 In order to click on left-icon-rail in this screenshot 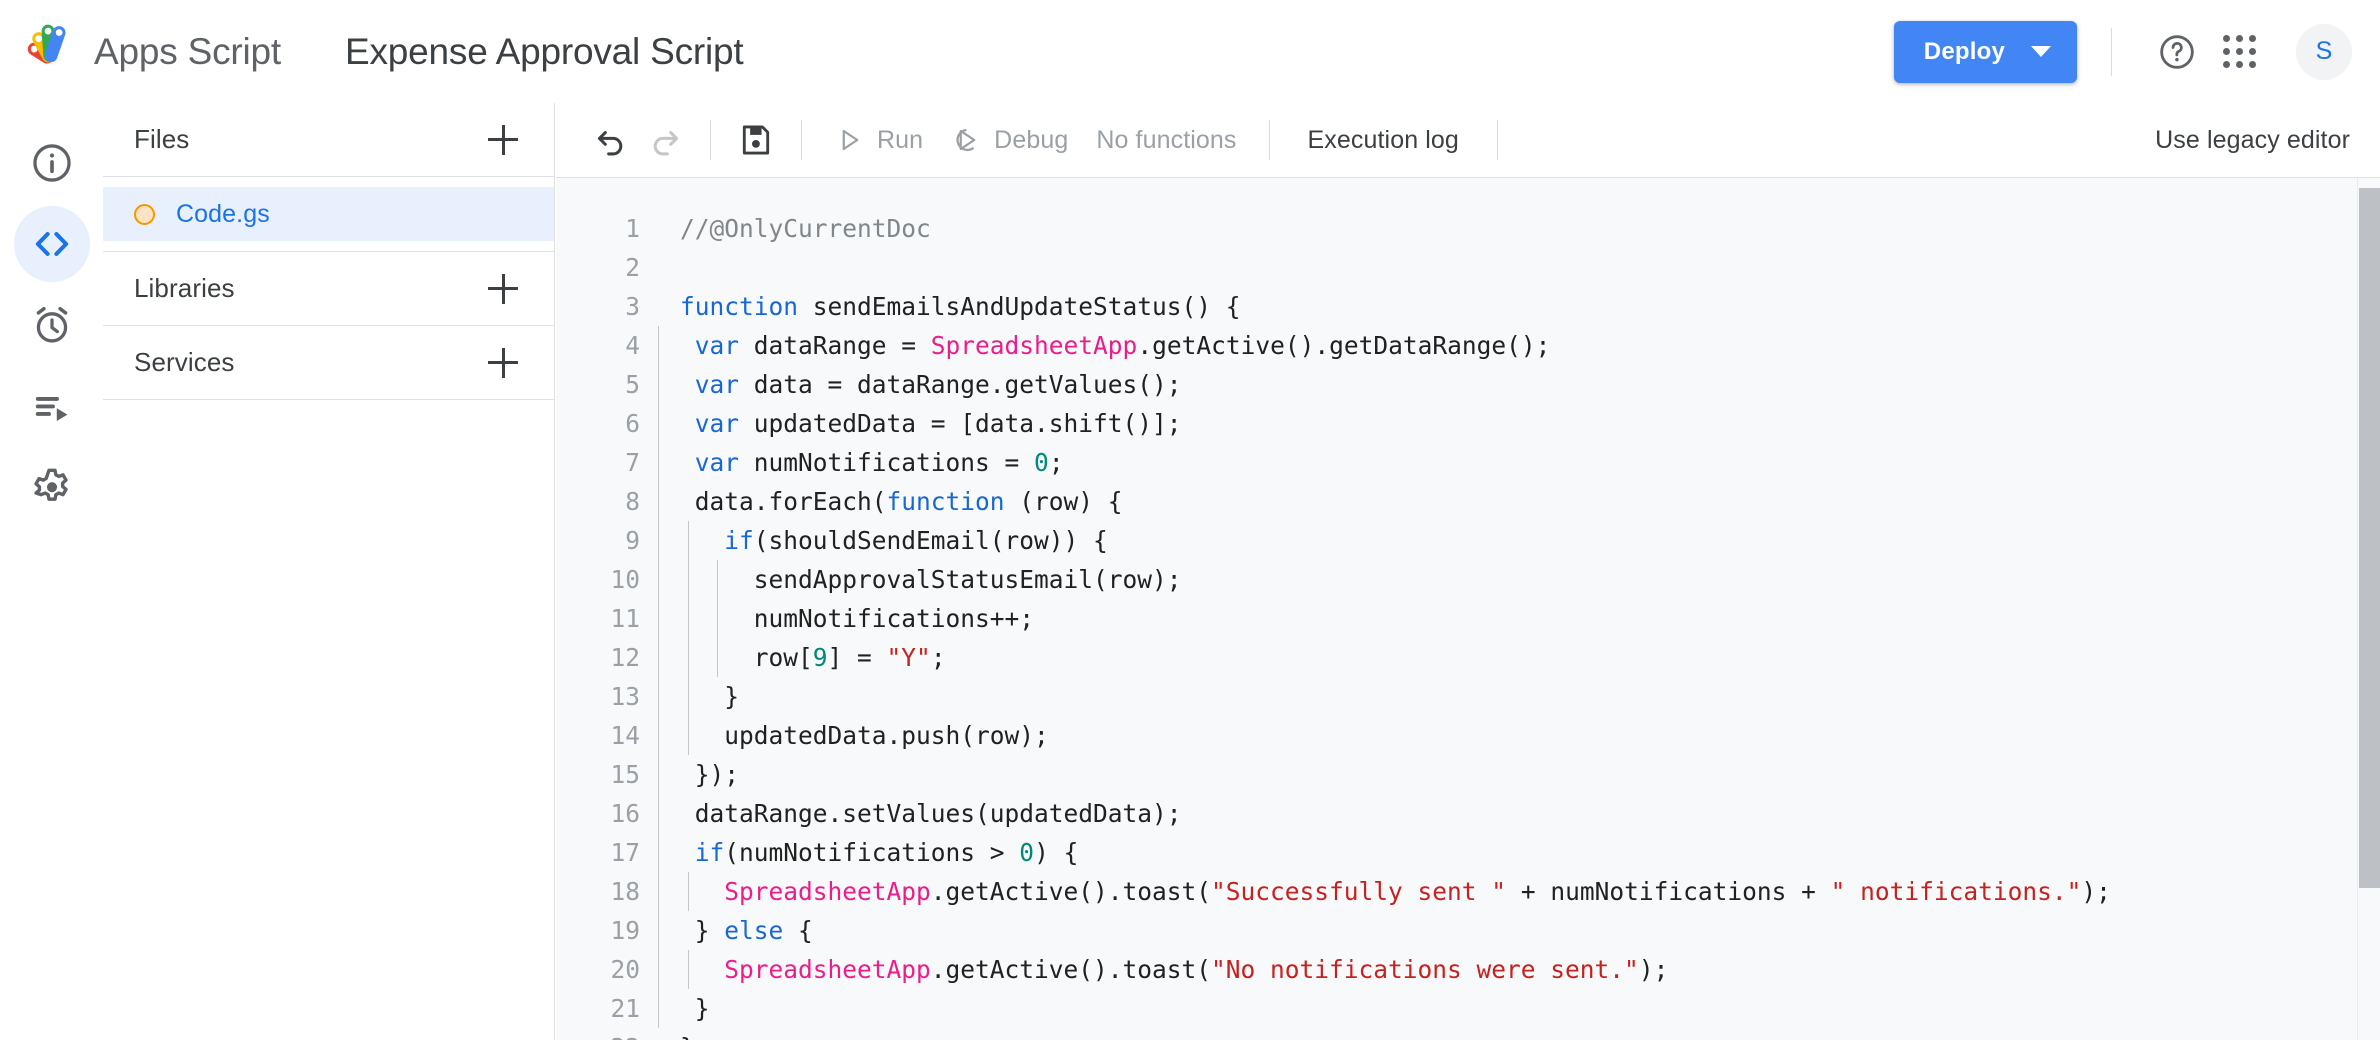, I will do `click(51, 571)`.